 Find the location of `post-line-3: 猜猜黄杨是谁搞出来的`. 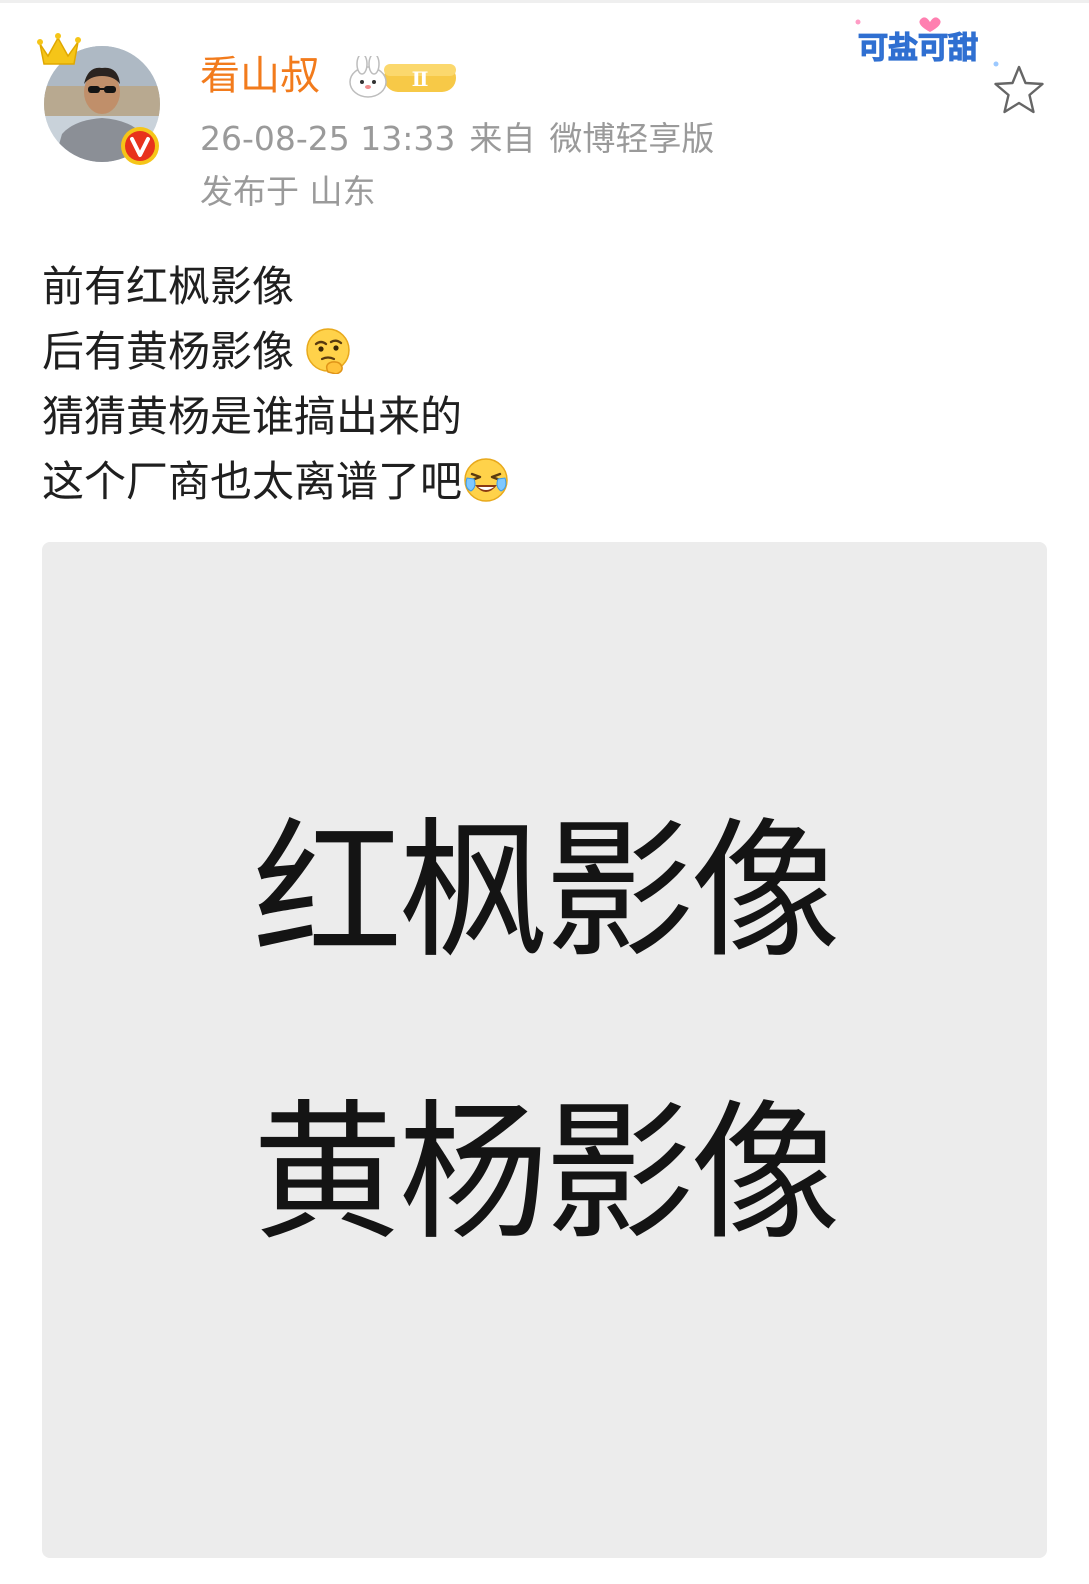

post-line-3: 猜猜黄杨是谁搞出来的 is located at coordinates (252, 416).